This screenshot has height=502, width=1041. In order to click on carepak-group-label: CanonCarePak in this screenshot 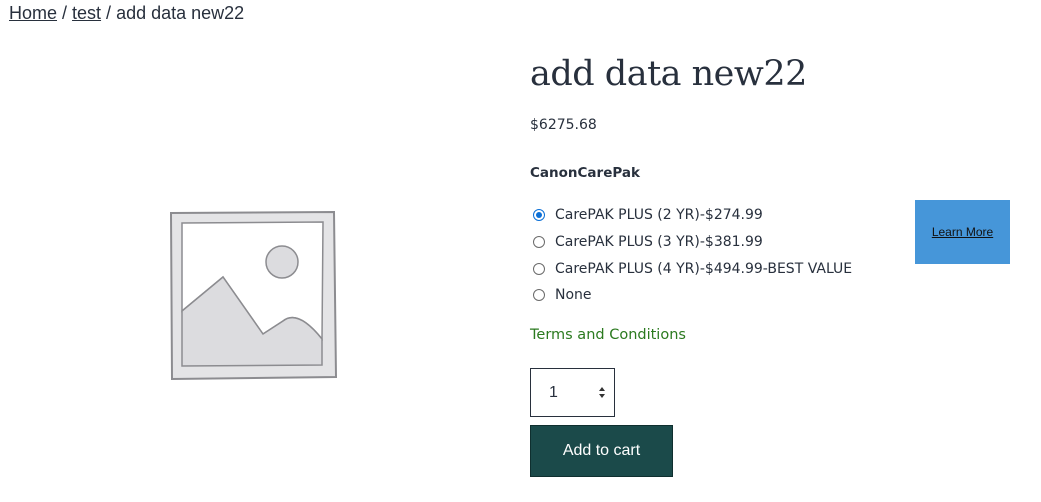, I will do `click(585, 173)`.